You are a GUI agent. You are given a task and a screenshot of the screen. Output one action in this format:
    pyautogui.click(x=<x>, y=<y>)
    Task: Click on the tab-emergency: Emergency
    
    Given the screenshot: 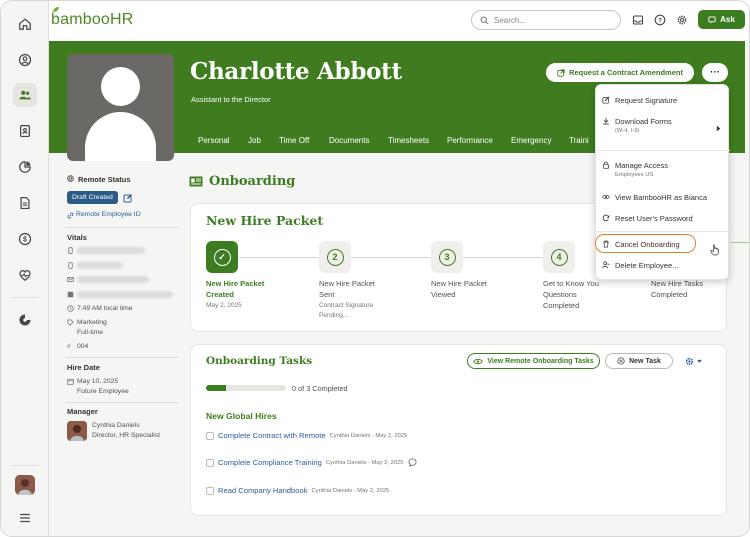 What is the action you would take?
    pyautogui.click(x=531, y=140)
    